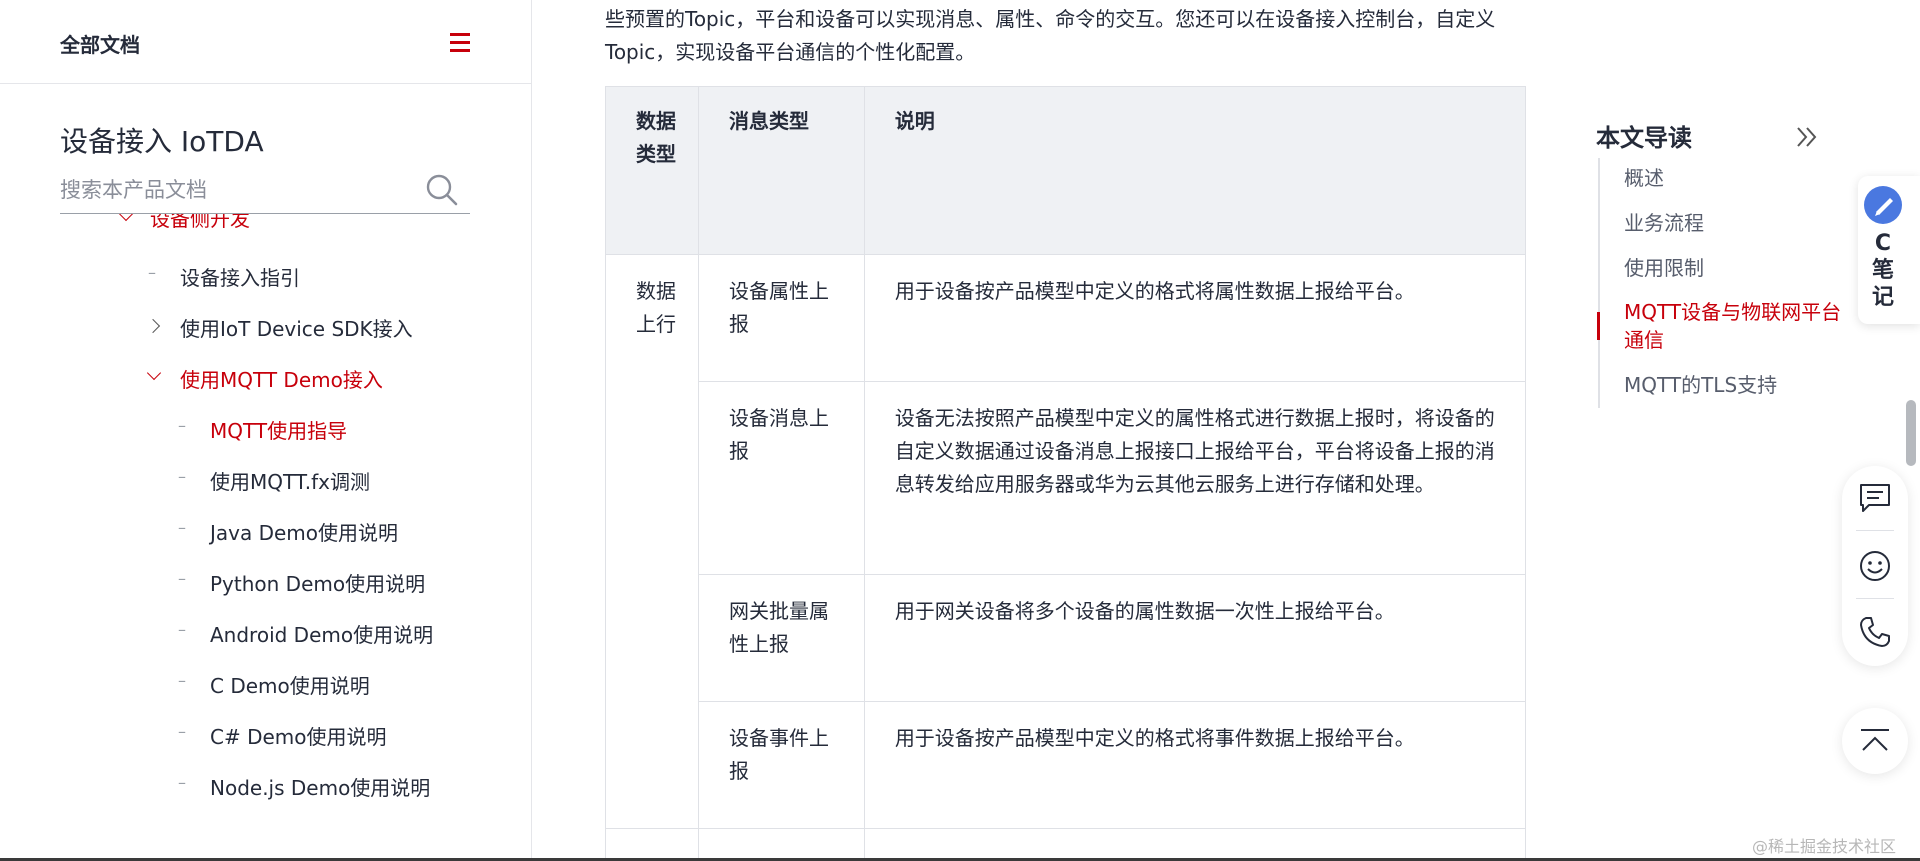 The image size is (1920, 861). I want to click on note-icon, so click(1883, 205).